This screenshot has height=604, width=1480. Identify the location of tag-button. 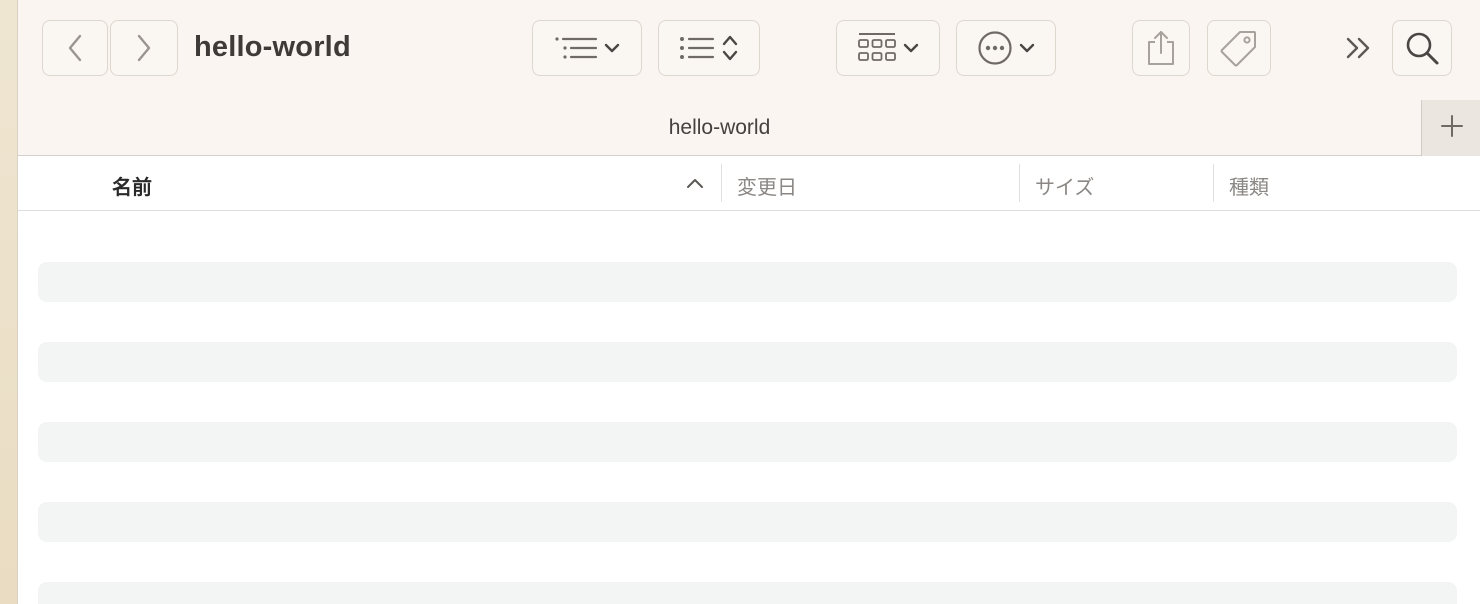
(1239, 48).